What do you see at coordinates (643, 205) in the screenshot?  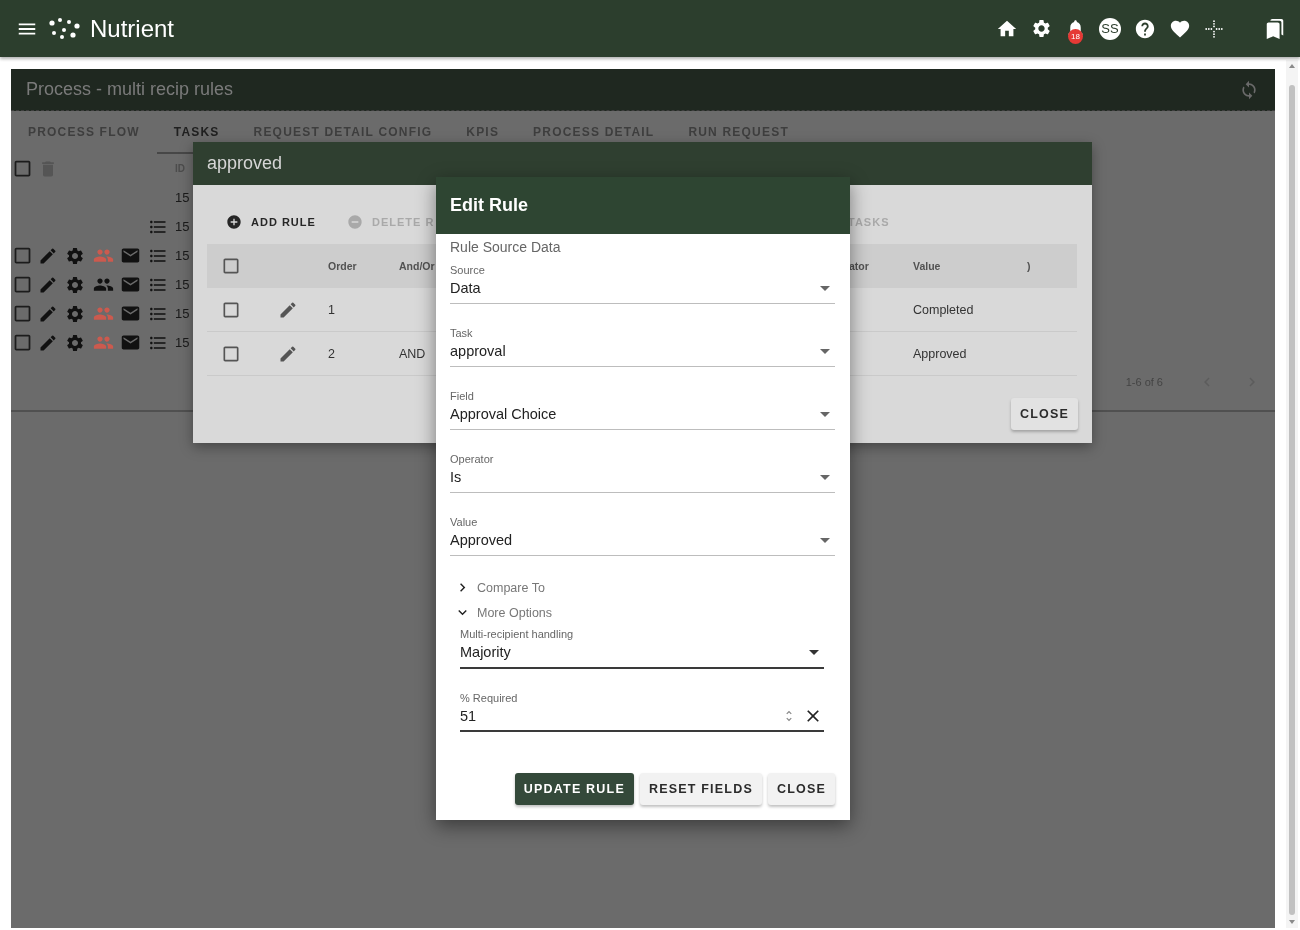 I see `dialog-title: Edit Rule` at bounding box center [643, 205].